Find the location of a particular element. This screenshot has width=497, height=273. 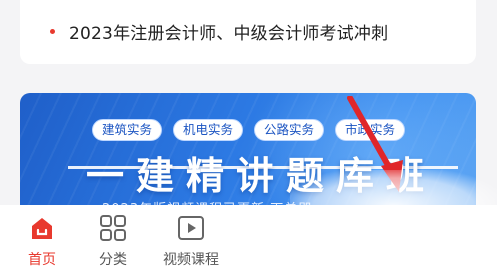

tab-video-course-label: 视频课程 is located at coordinates (191, 260).